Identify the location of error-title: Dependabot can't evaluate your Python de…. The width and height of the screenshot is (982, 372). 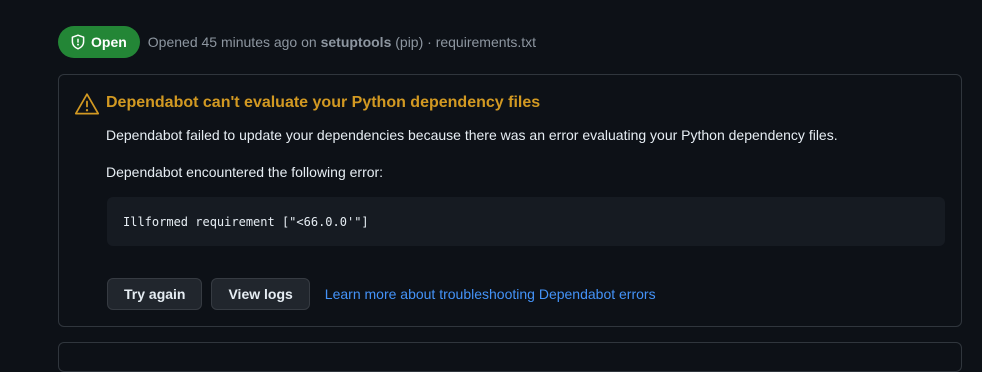
(323, 102).